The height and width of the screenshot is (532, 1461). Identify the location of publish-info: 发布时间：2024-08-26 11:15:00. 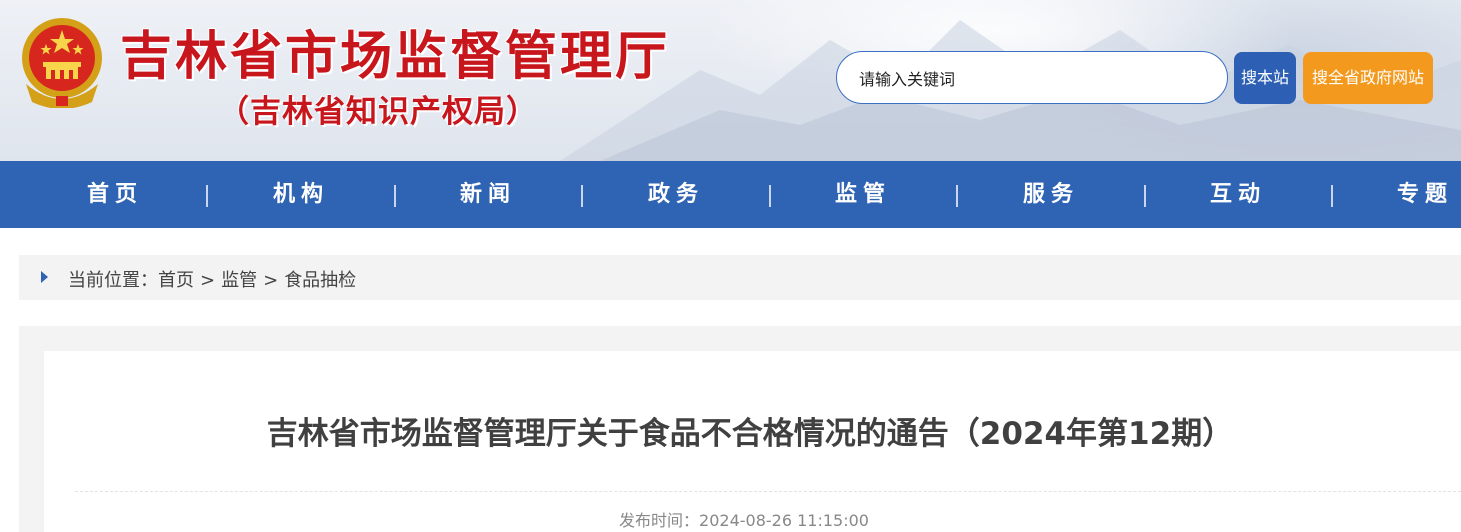
(730, 519).